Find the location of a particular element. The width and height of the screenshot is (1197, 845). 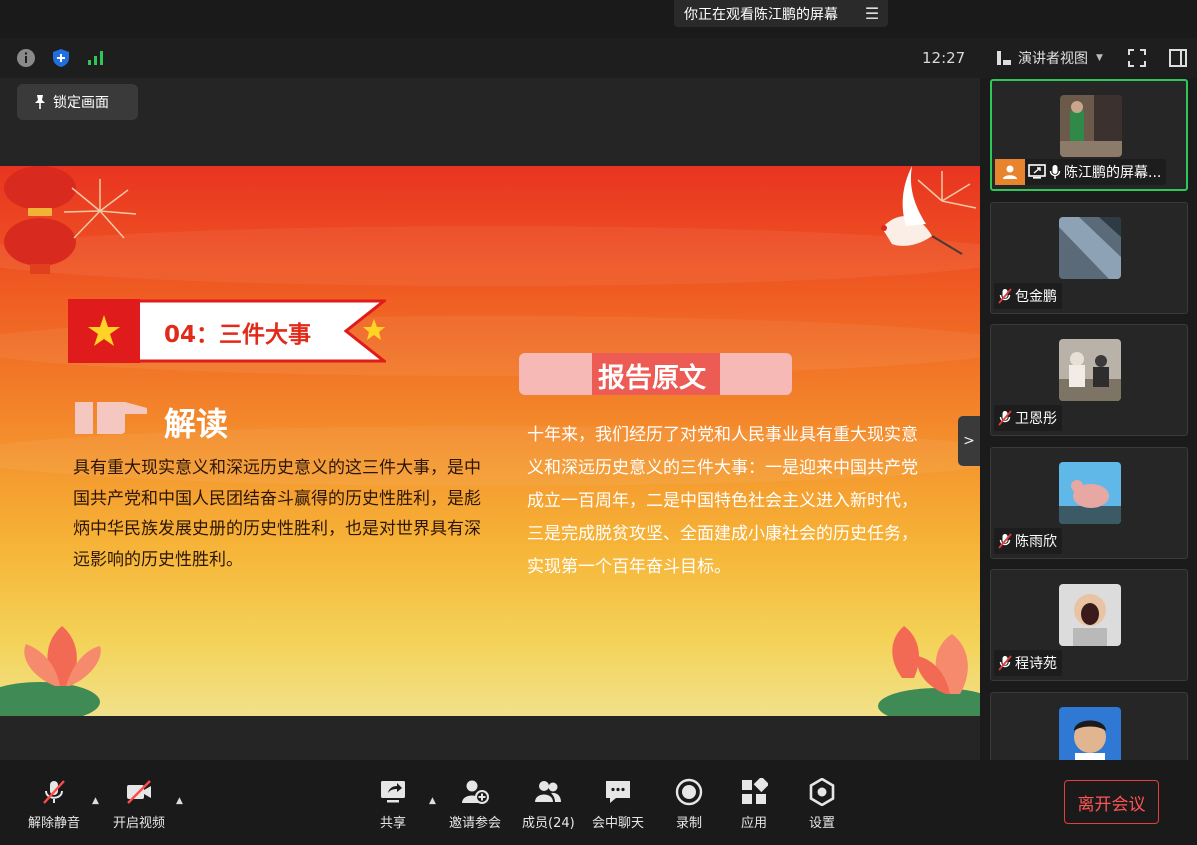

screen-share-notice: 你正在观看陈江鹏的屏幕 ☰ is located at coordinates (781, 13).